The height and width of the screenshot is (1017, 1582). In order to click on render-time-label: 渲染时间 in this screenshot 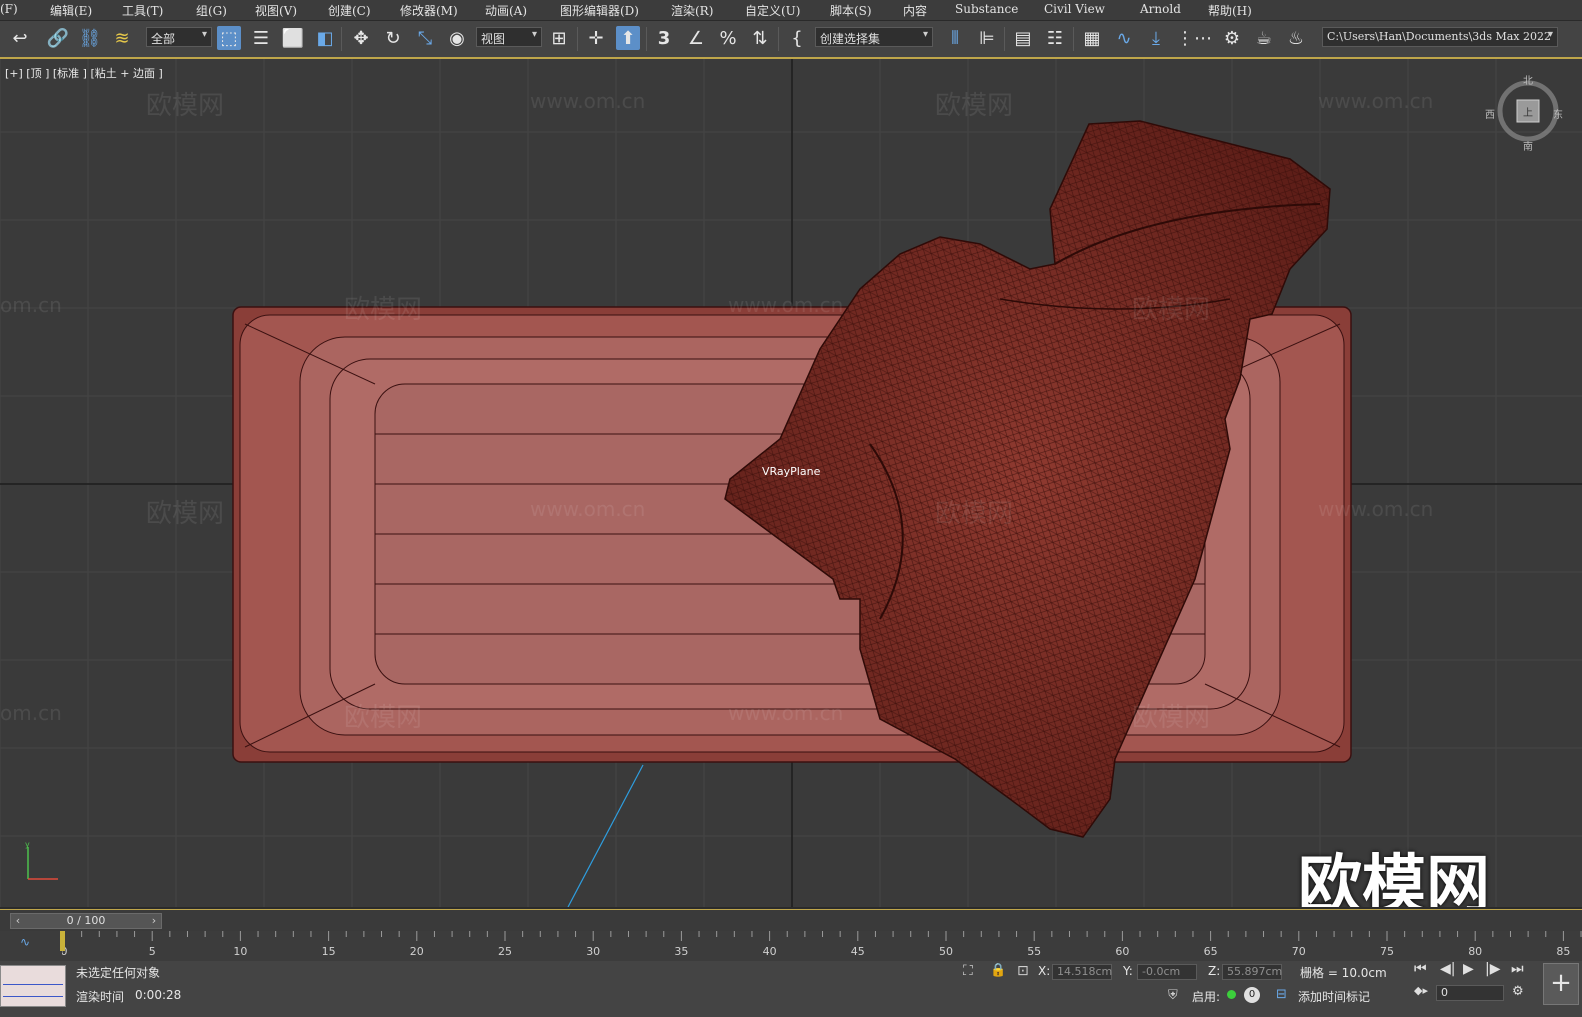, I will do `click(100, 997)`.